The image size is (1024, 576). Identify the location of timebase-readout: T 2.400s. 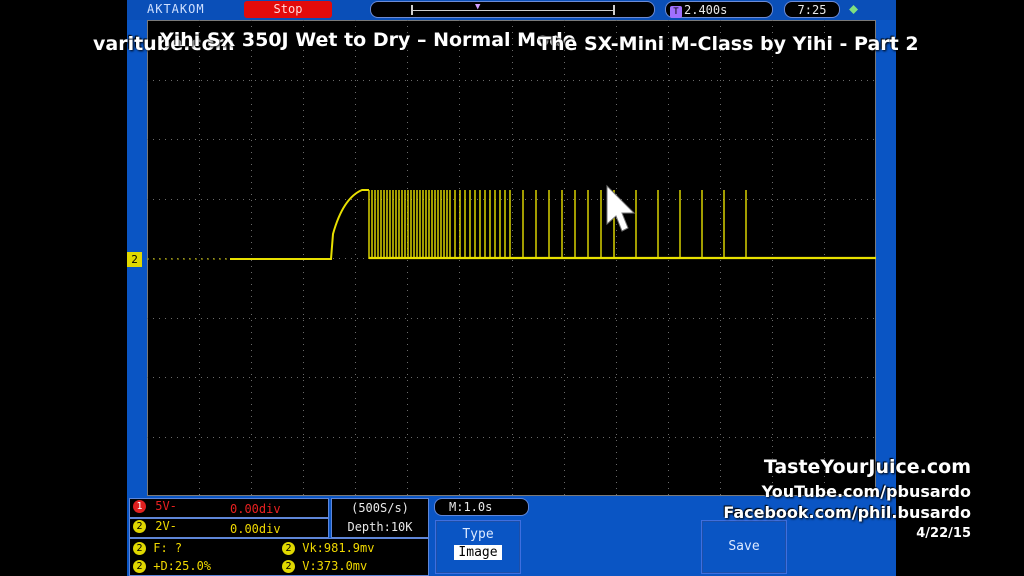
(719, 9).